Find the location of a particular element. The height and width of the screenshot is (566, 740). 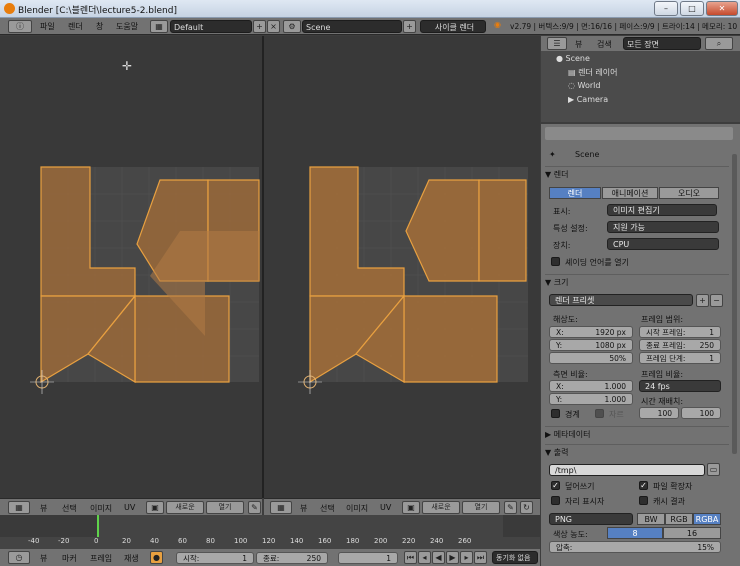

metadata-panel-header: ▶ 메타데이터 is located at coordinates (637, 433).